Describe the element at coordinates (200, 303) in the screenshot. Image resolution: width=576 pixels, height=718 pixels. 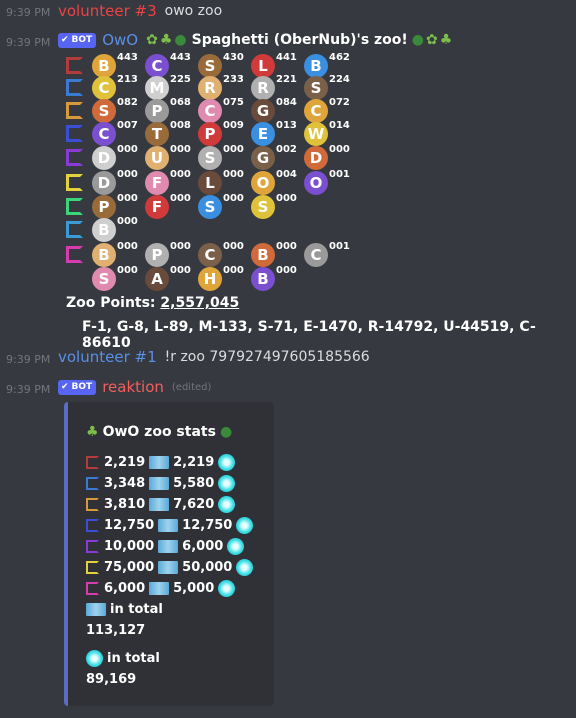
I see `zoo-points-value: 2,557,045` at that location.